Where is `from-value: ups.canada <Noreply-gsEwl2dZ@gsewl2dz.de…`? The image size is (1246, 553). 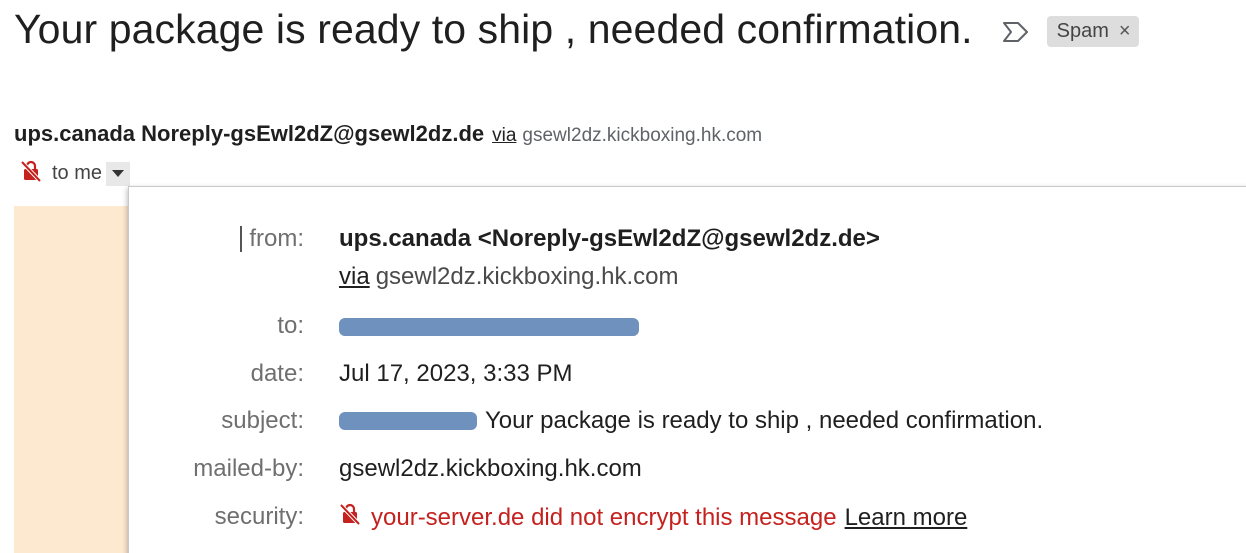
from-value: ups.canada <Noreply-gsEwl2dZ@gsewl2dz.de… is located at coordinates (609, 239).